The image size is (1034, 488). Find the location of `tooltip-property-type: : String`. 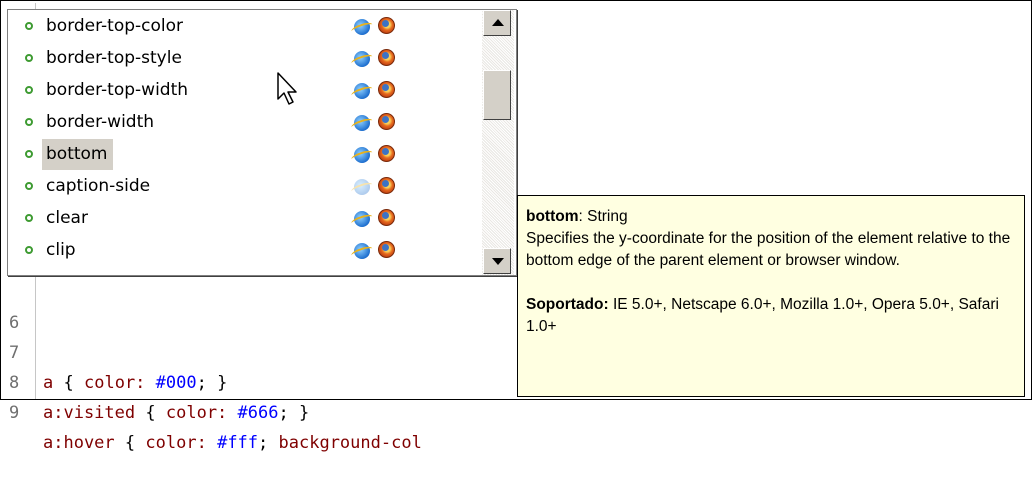

tooltip-property-type: : String is located at coordinates (603, 216).